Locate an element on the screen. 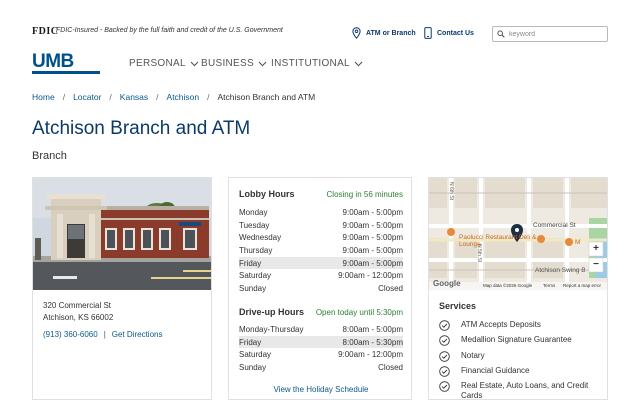  hours-day: Wednesday is located at coordinates (260, 238).